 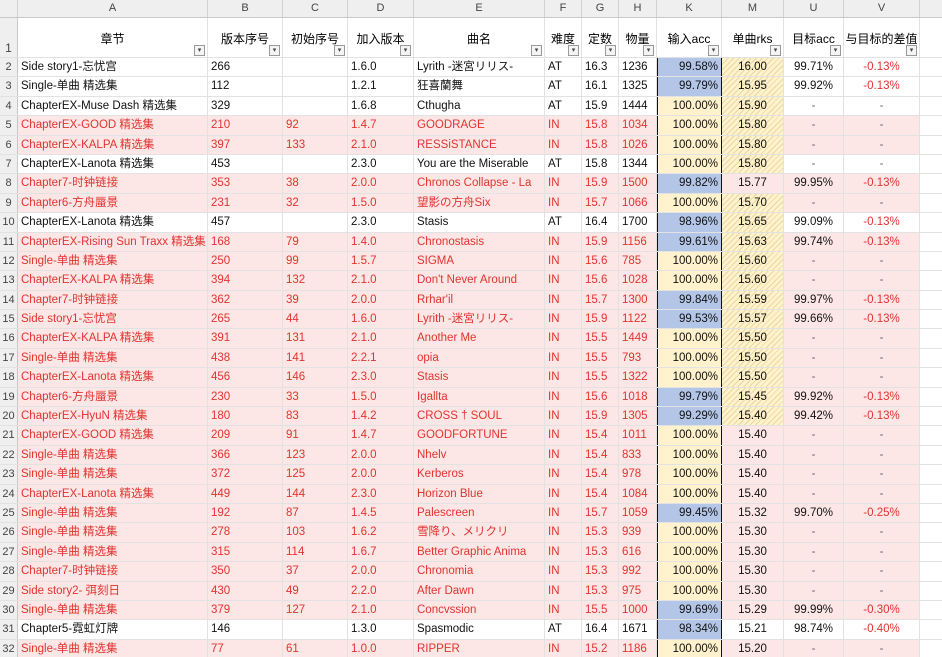 I want to click on cell-b: 457, so click(x=245, y=222).